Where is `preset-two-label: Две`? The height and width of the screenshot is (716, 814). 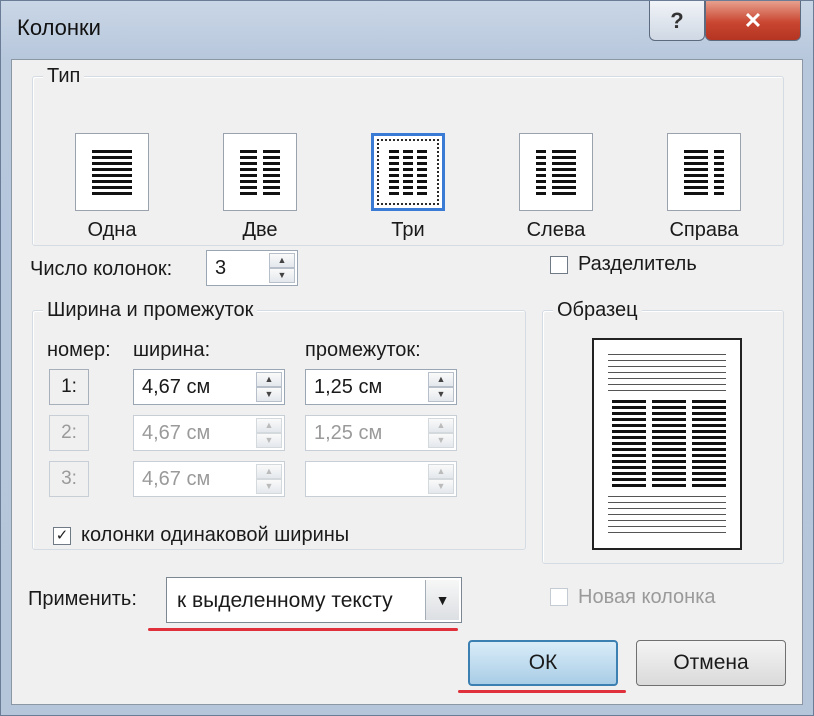 preset-two-label: Две is located at coordinates (260, 230).